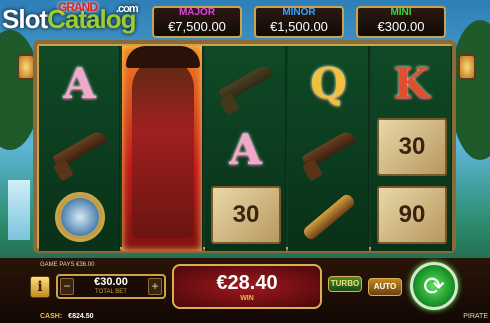 Image resolution: width=490 pixels, height=323 pixels. Describe the element at coordinates (385, 287) in the screenshot. I see `autoplay-button: AUTO` at that location.